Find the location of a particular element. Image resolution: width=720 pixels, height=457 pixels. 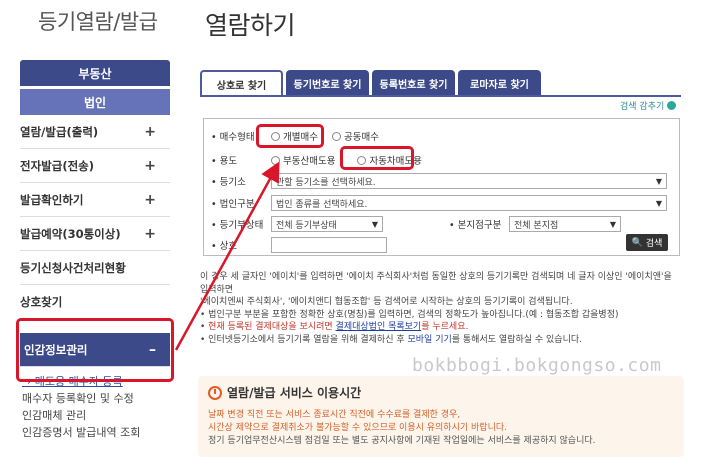

label-trade-name: • 상호 is located at coordinates (224, 246).